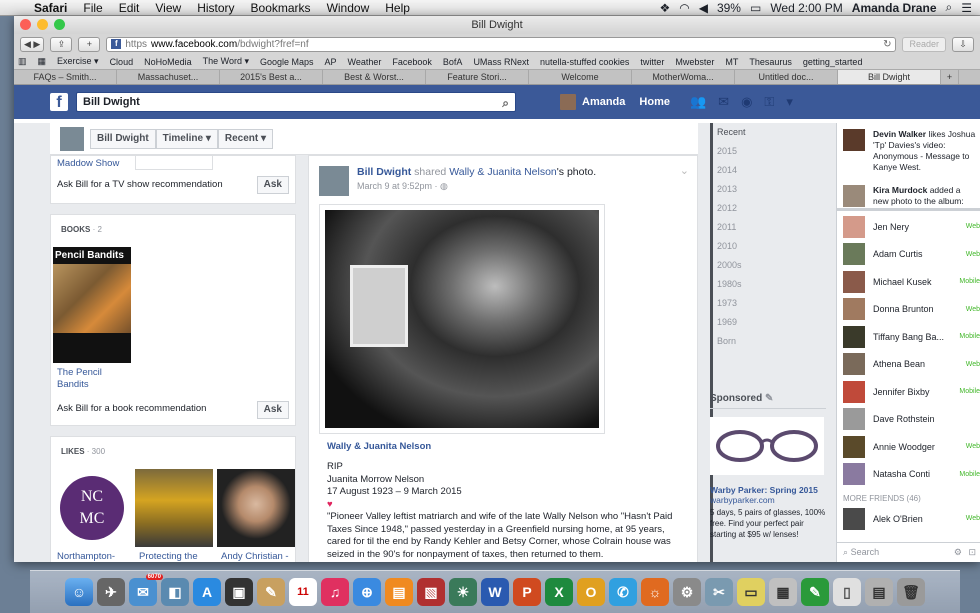 Image resolution: width=980 pixels, height=613 pixels. What do you see at coordinates (887, 44) in the screenshot?
I see `reload-icon: ↻` at bounding box center [887, 44].